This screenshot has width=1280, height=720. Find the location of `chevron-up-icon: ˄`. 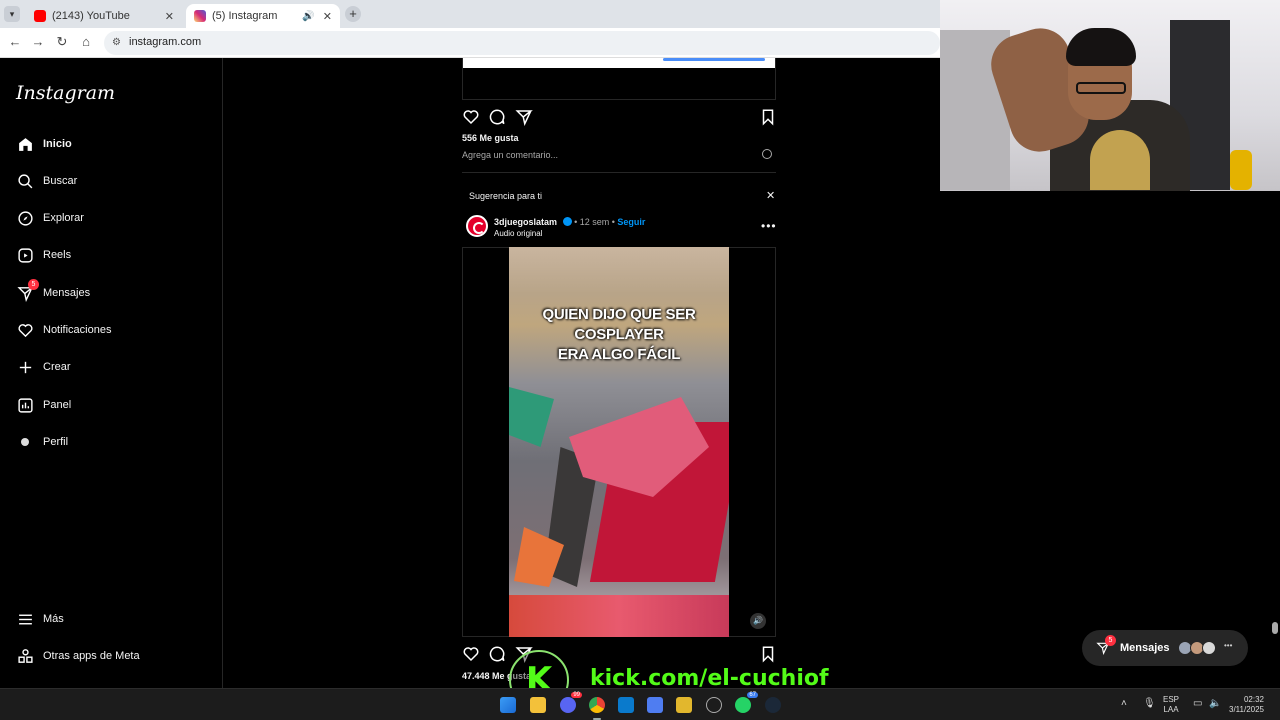

chevron-up-icon: ˄ is located at coordinates (1124, 703).